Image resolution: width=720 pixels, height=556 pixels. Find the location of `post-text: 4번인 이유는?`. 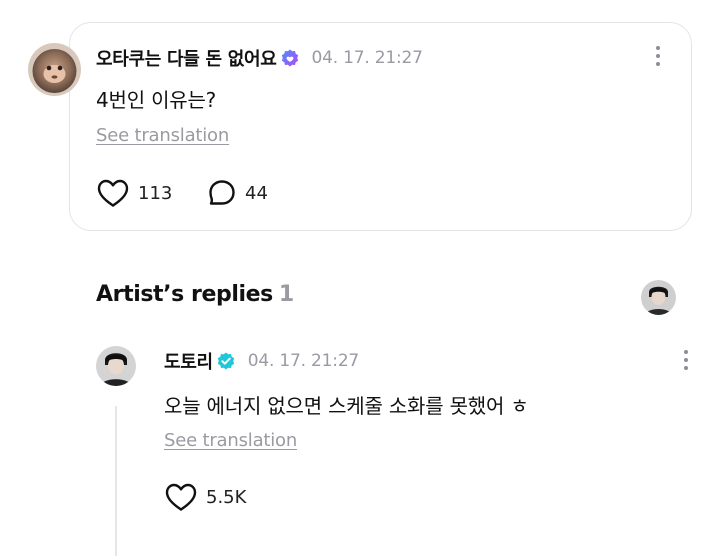

post-text: 4번인 이유는? is located at coordinates (156, 100).